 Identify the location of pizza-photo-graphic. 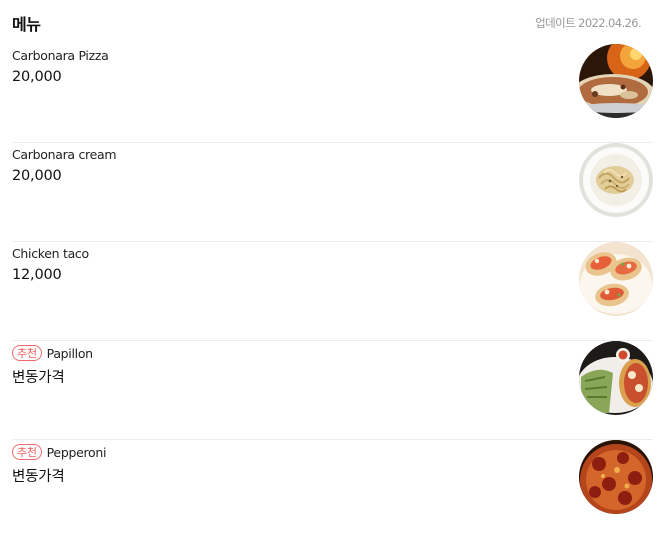
(616, 81).